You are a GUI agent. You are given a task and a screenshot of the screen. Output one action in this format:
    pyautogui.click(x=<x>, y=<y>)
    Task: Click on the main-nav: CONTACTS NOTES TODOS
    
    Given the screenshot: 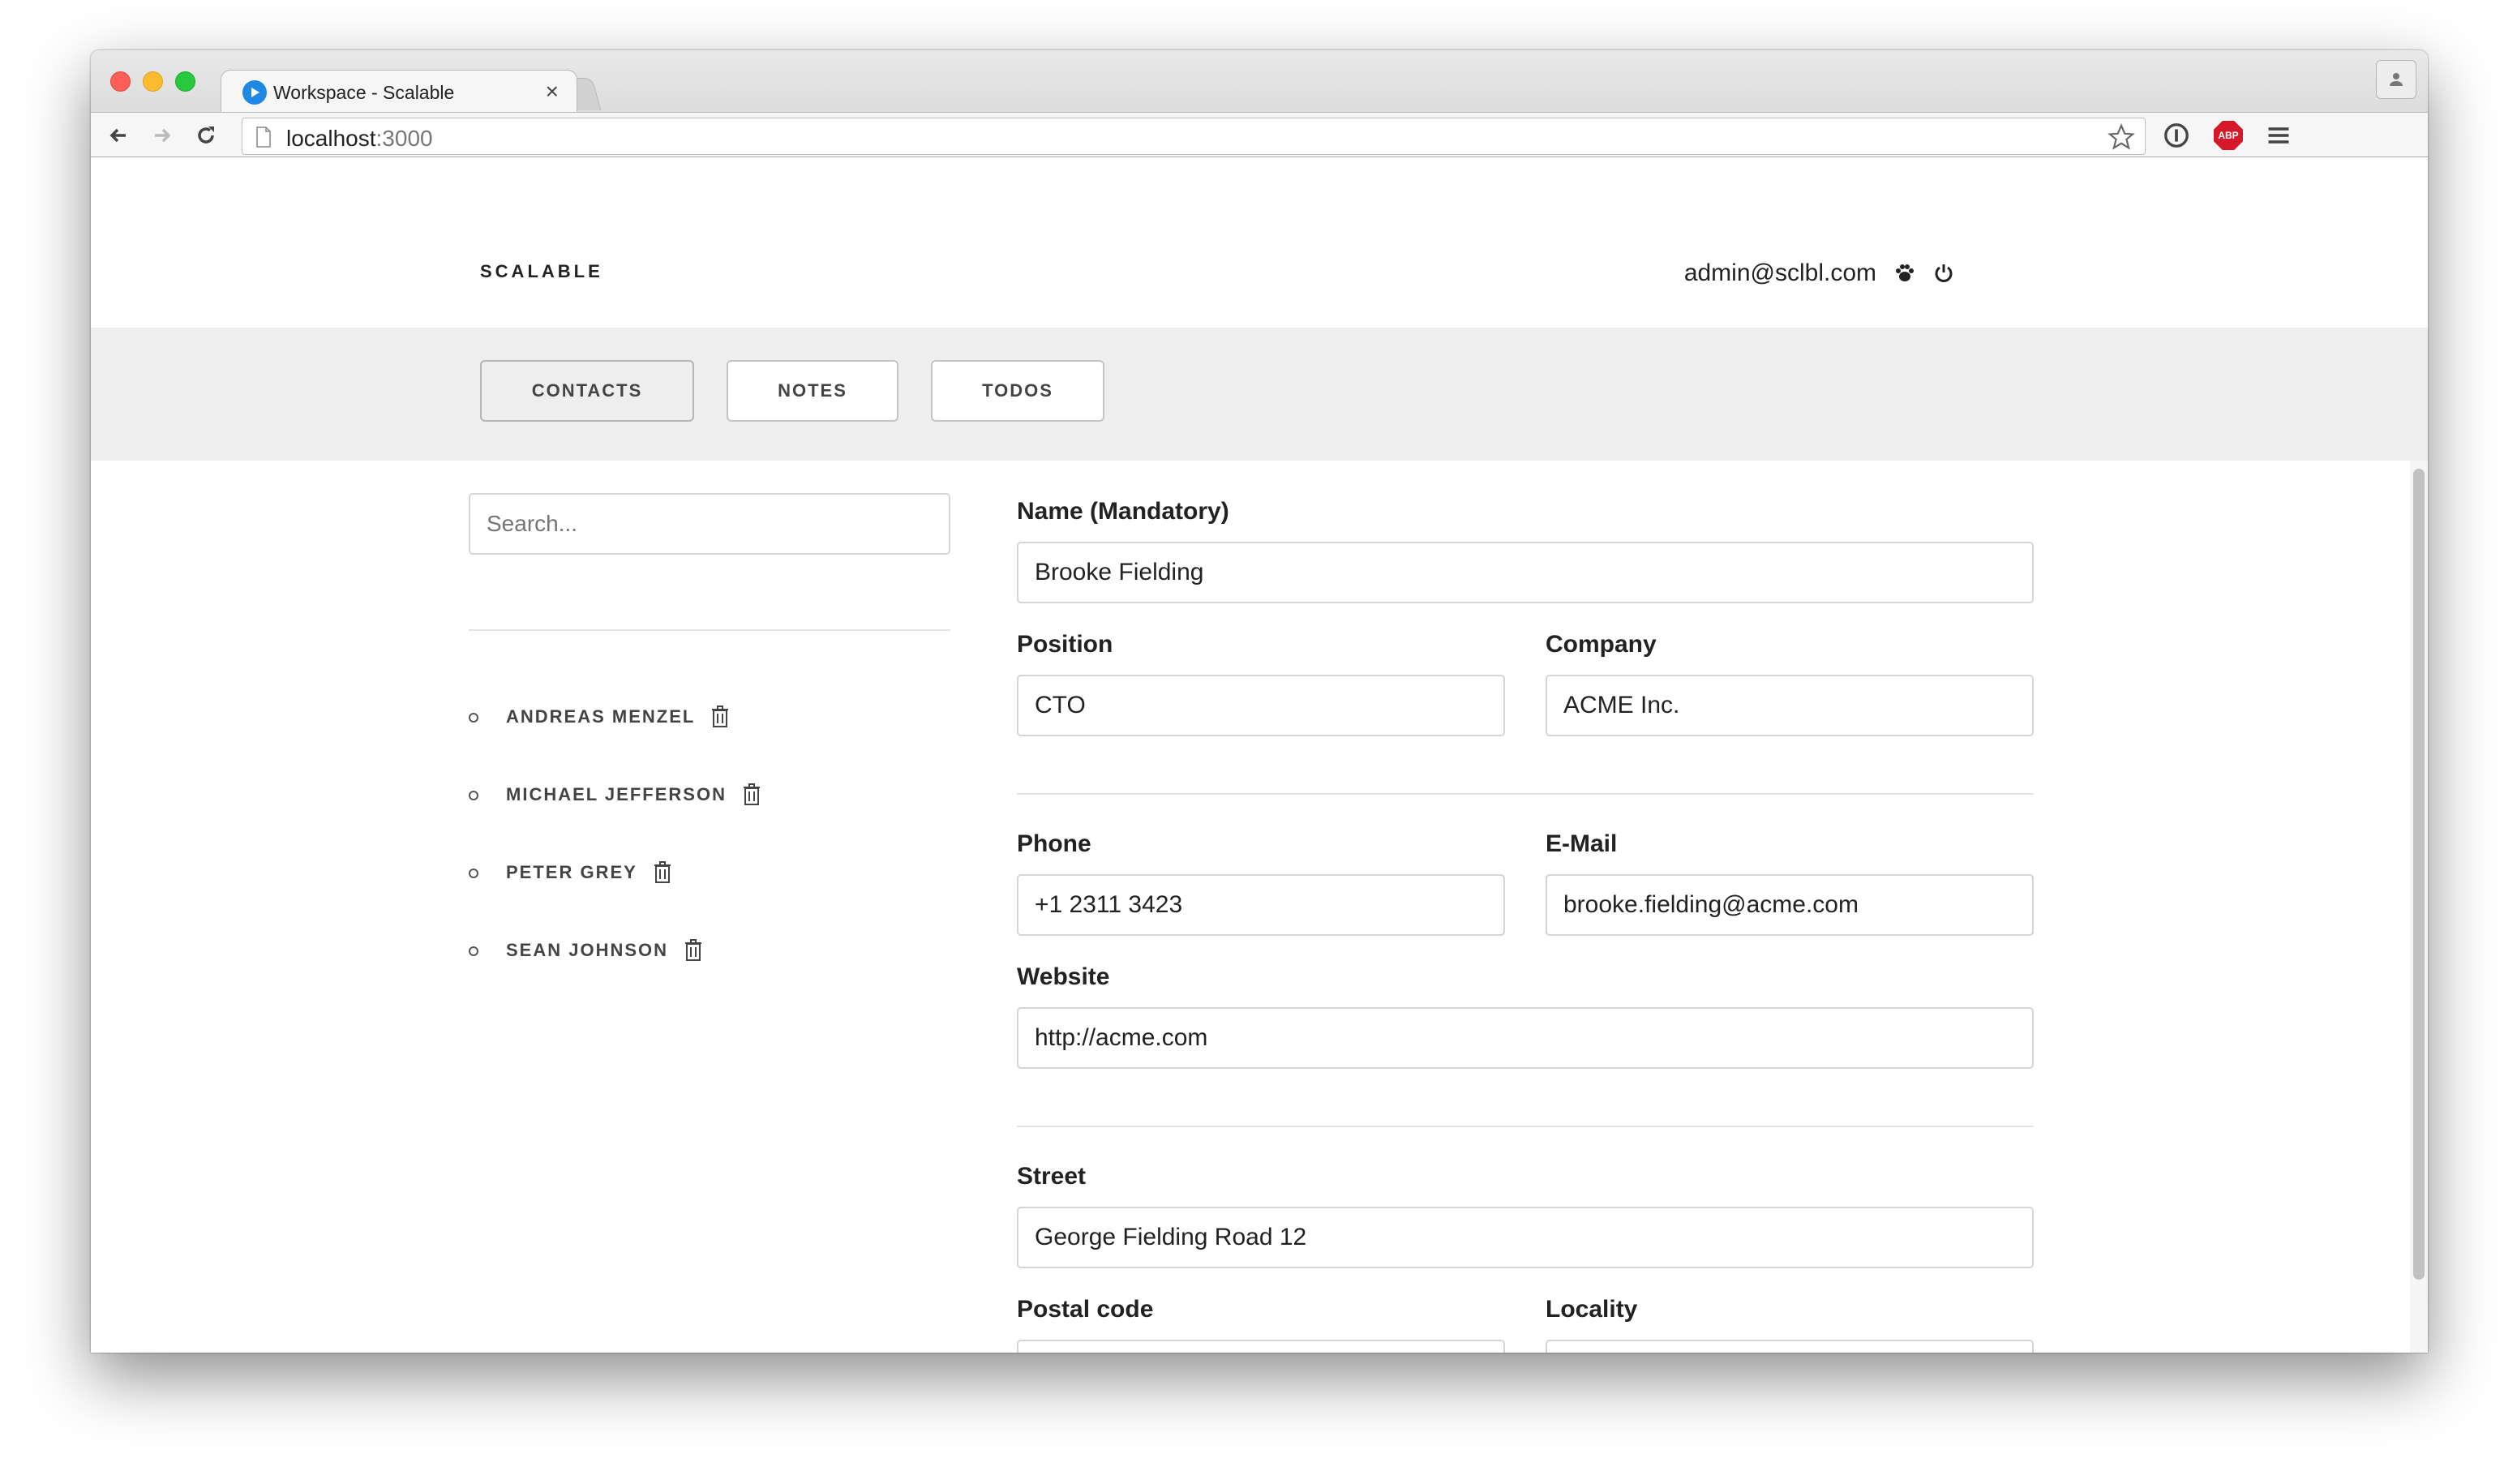 What is the action you would take?
    pyautogui.click(x=1259, y=394)
    